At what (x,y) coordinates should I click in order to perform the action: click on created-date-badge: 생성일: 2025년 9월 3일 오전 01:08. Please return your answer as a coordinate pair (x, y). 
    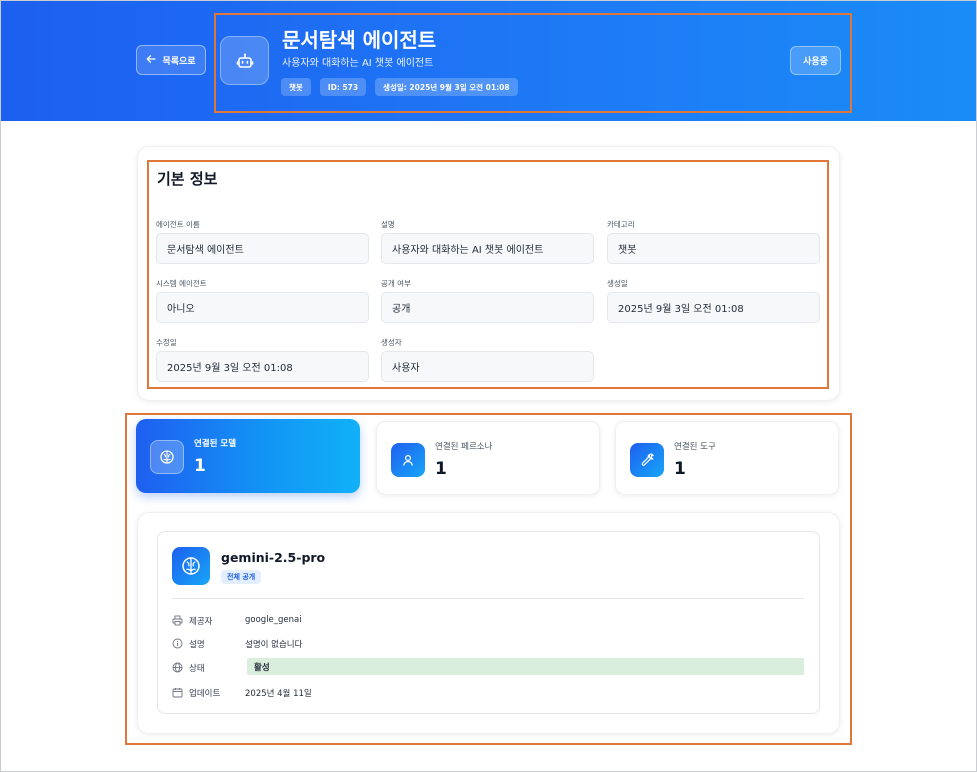
    Looking at the image, I should click on (446, 87).